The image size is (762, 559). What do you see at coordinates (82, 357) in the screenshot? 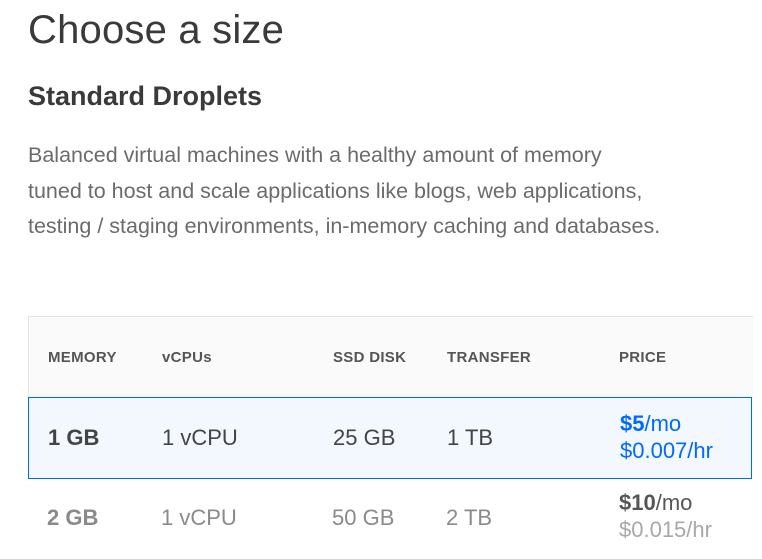
I see `column-header-memory: MEMORY` at bounding box center [82, 357].